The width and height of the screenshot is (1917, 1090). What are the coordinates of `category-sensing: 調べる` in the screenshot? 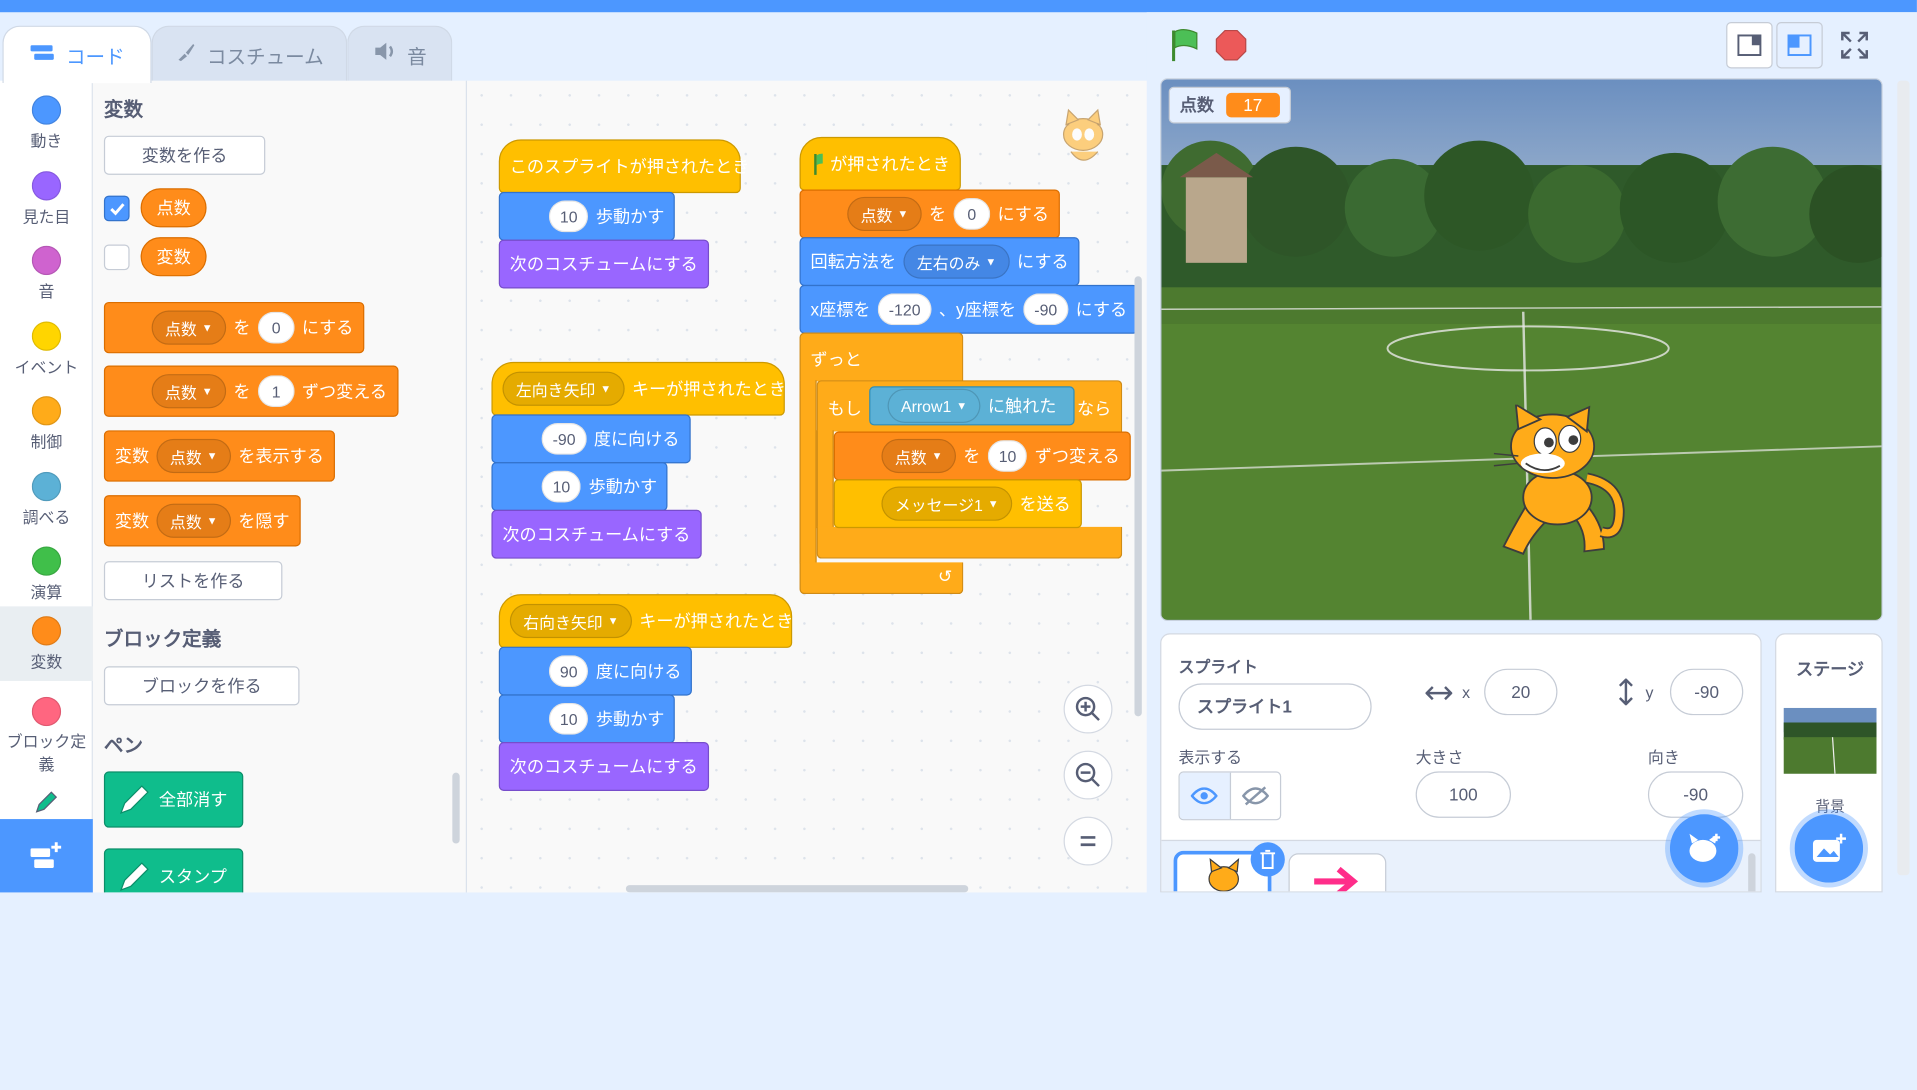 It's located at (46, 499).